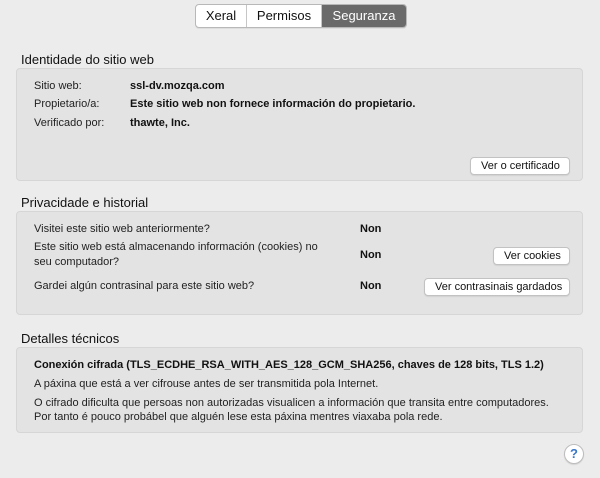 The width and height of the screenshot is (600, 478). I want to click on owner-label: Propietario/a:, so click(67, 104).